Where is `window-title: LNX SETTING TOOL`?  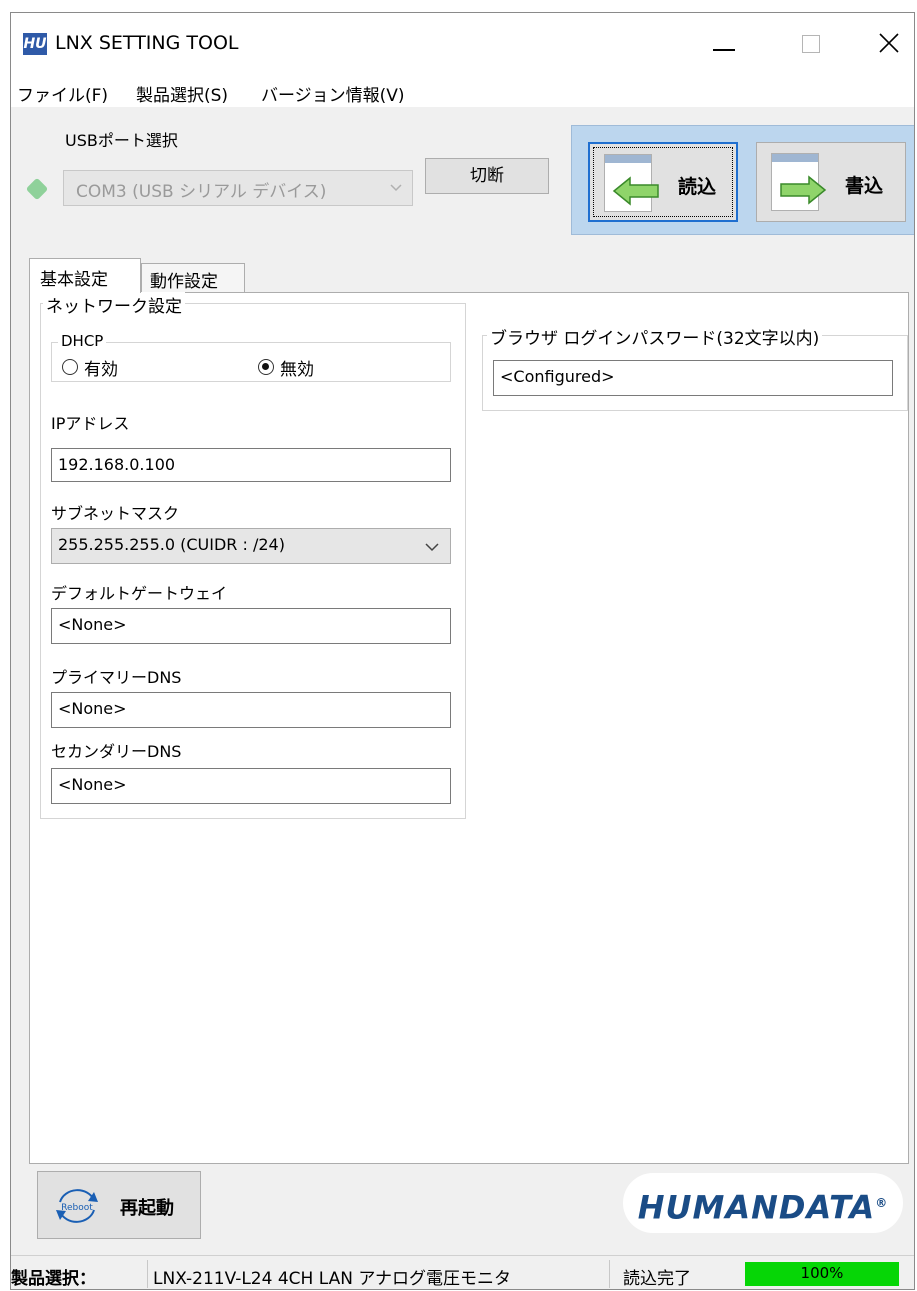 window-title: LNX SETTING TOOL is located at coordinates (147, 43).